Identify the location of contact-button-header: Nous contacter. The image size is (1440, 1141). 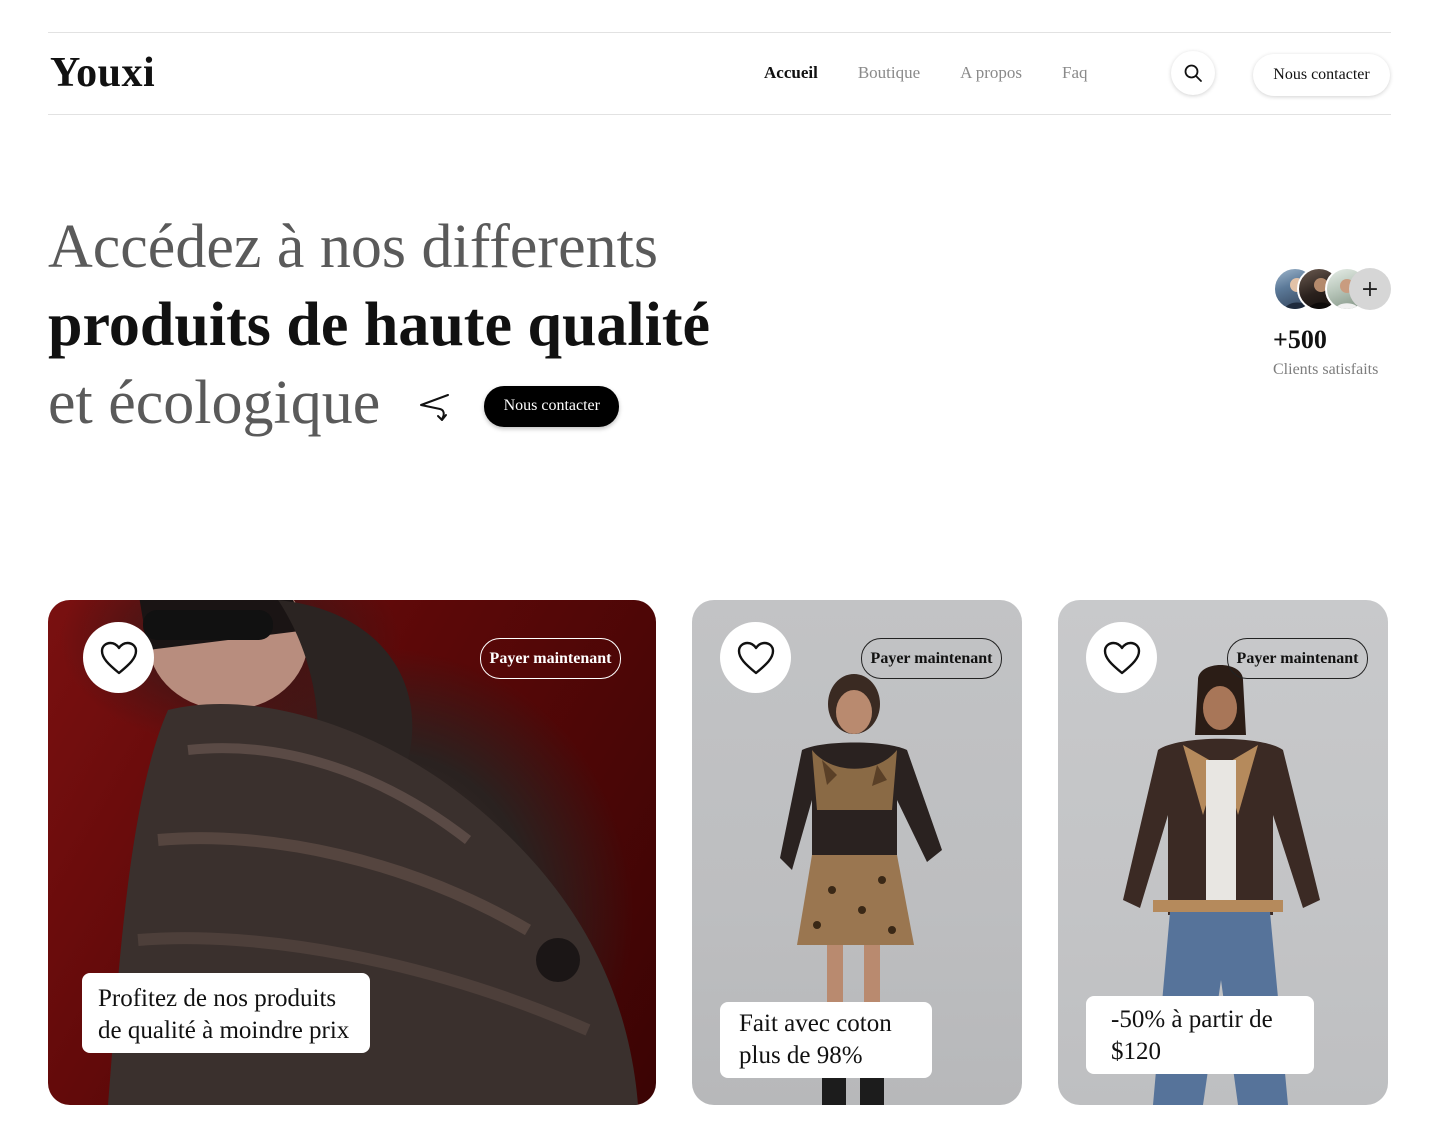
(1321, 75).